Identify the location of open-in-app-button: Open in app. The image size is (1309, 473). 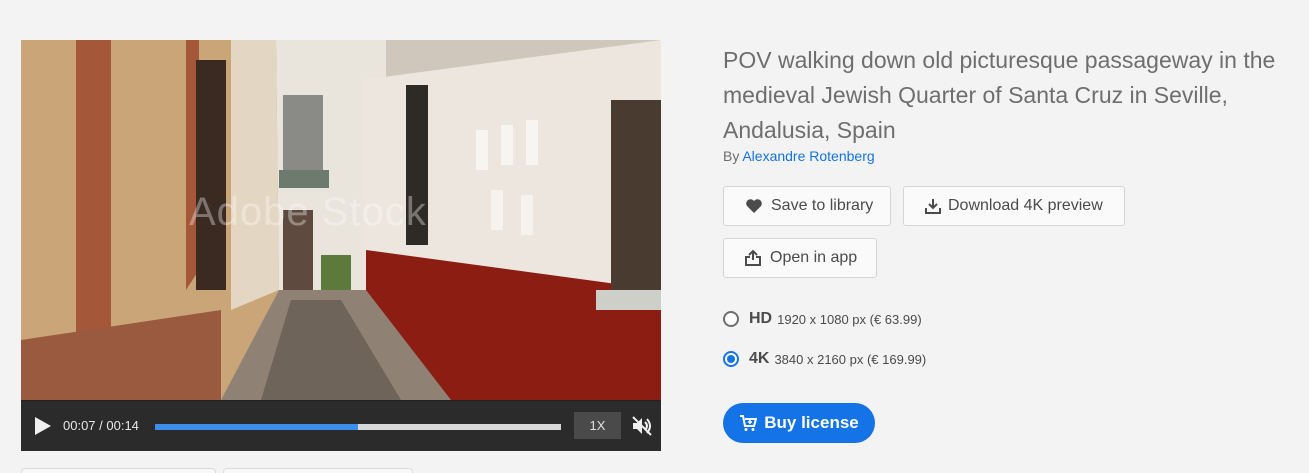
(800, 258).